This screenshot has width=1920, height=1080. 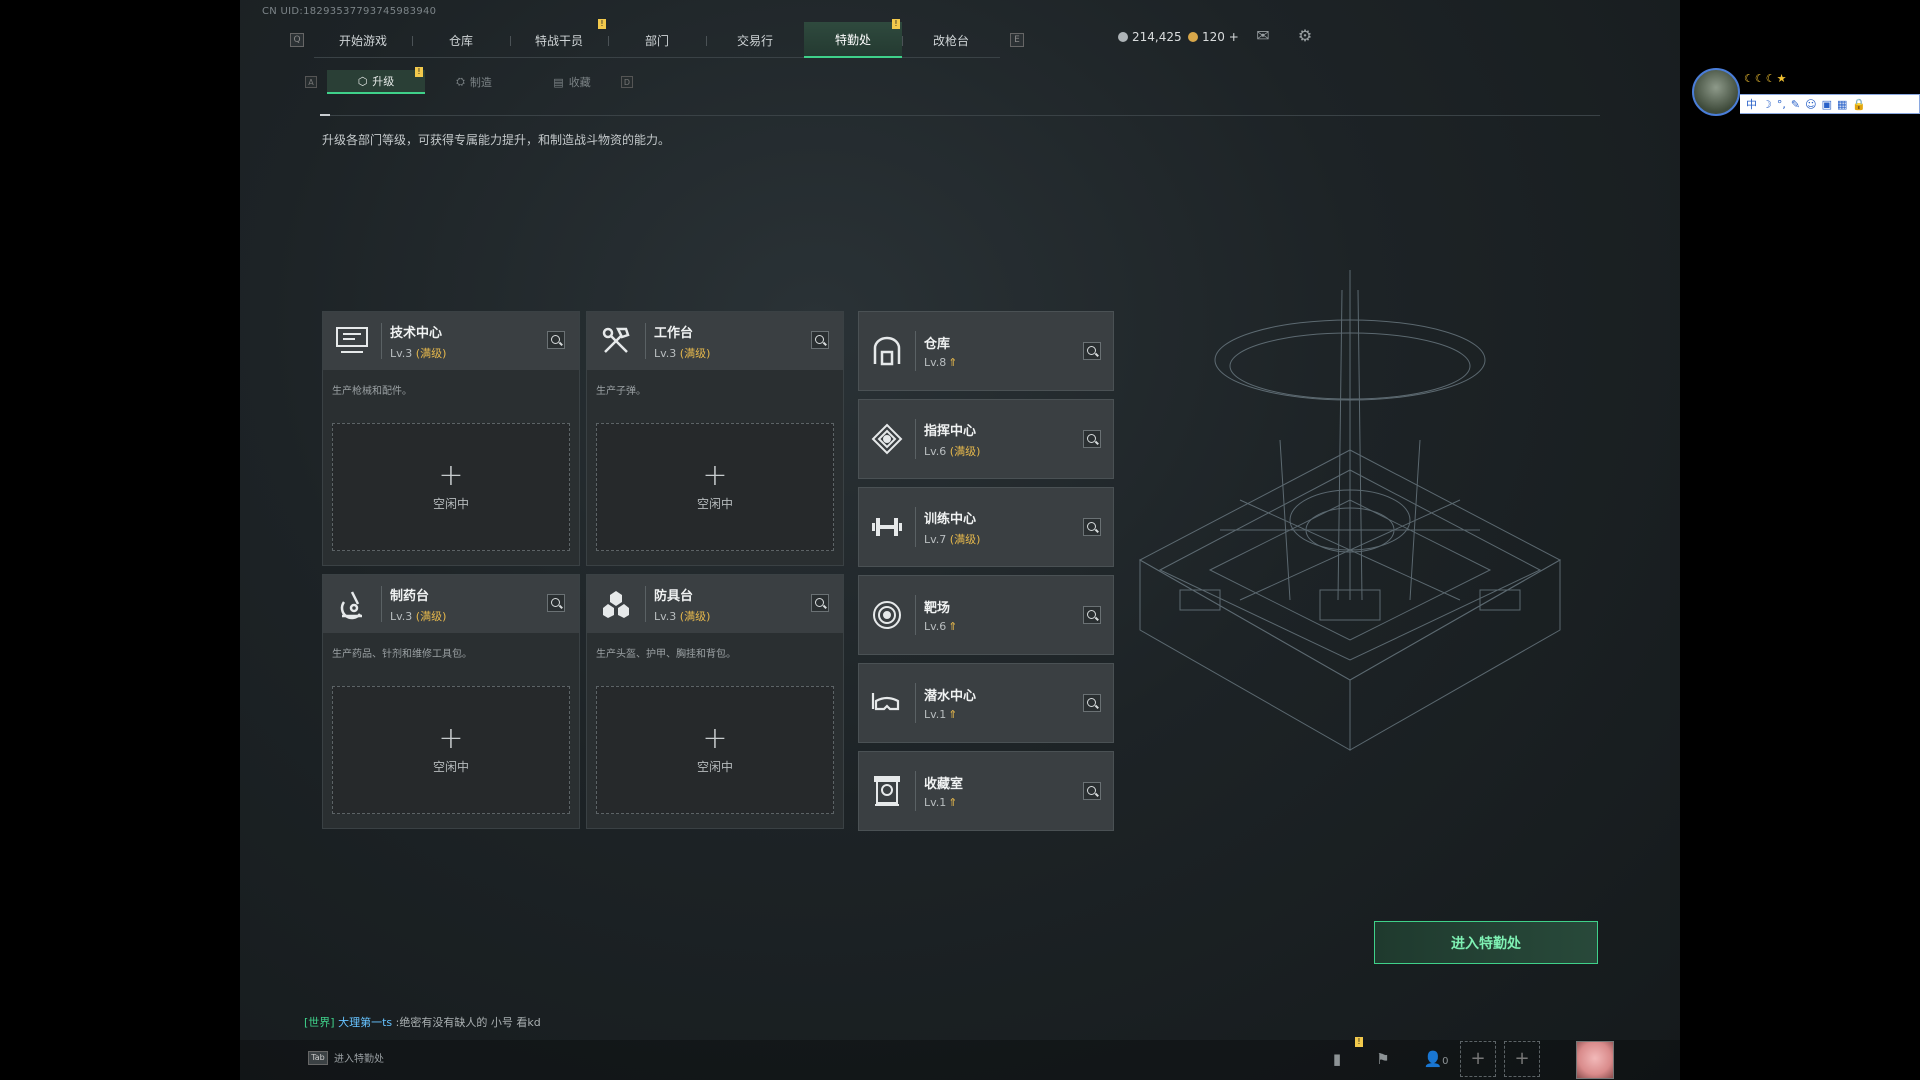 I want to click on team-slot-2: +, so click(x=1522, y=1059).